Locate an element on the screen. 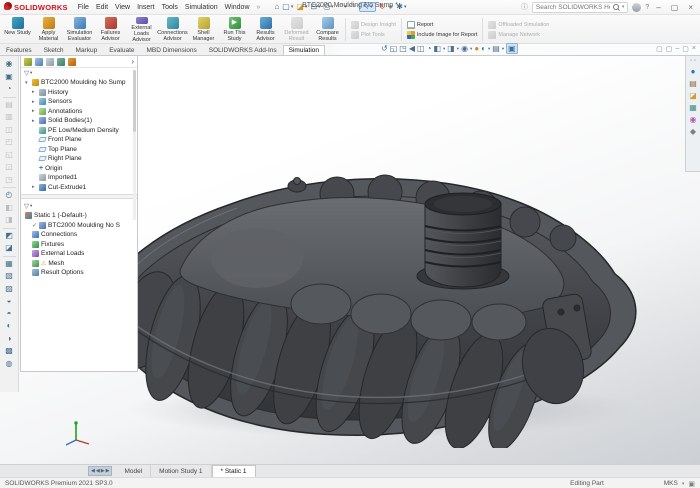 The image size is (700, 488). study-item-external-loads: External Loads is located at coordinates (79, 254).